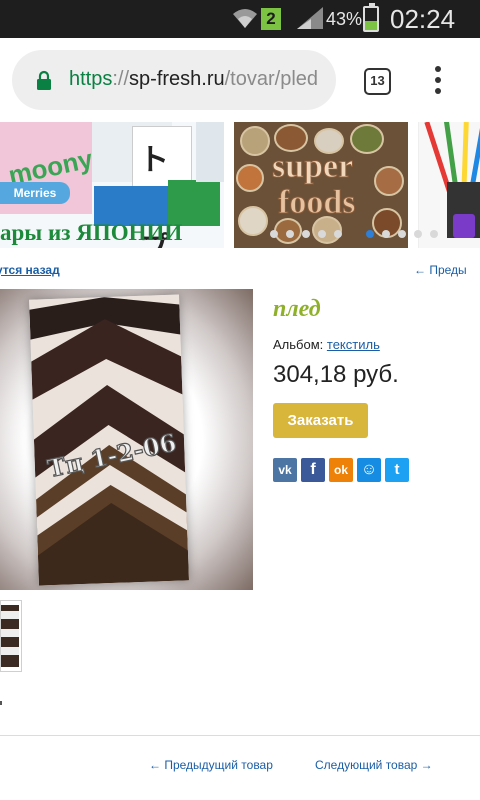 The width and height of the screenshot is (480, 800). I want to click on album-link: текстиль, so click(353, 344).